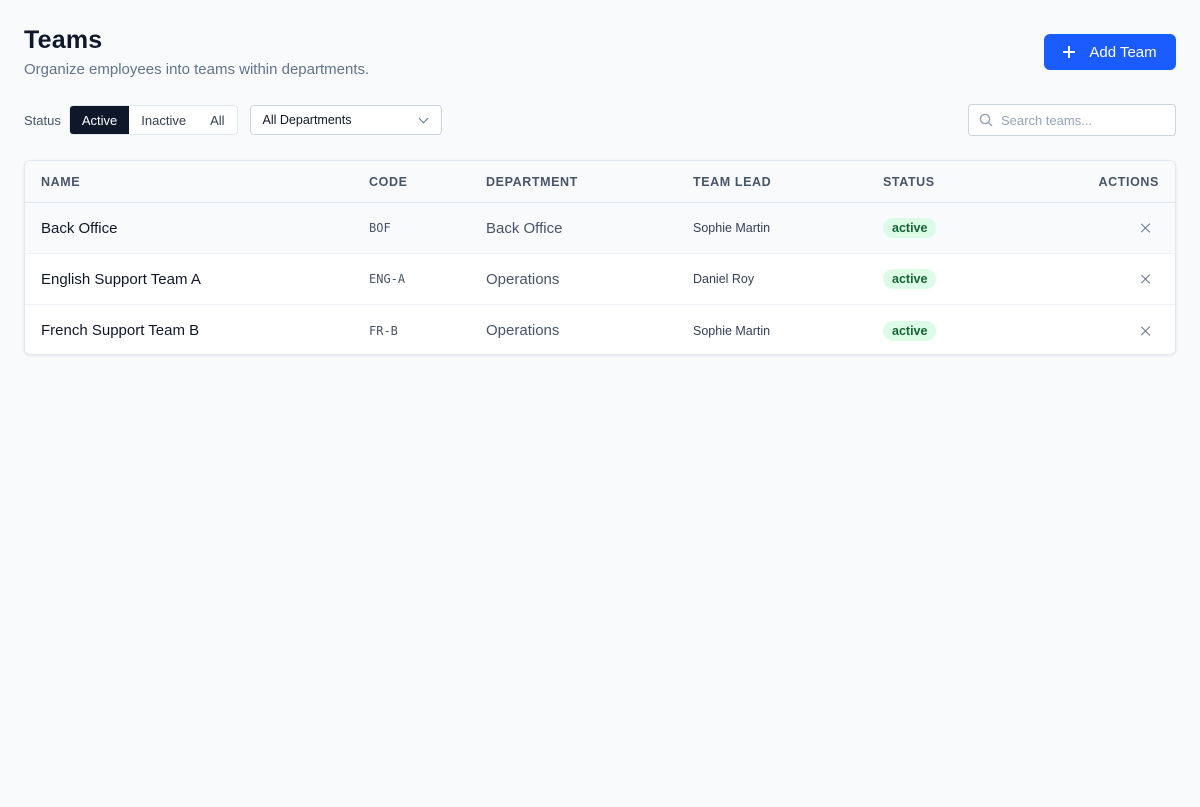  I want to click on page-title: Teams, so click(63, 40).